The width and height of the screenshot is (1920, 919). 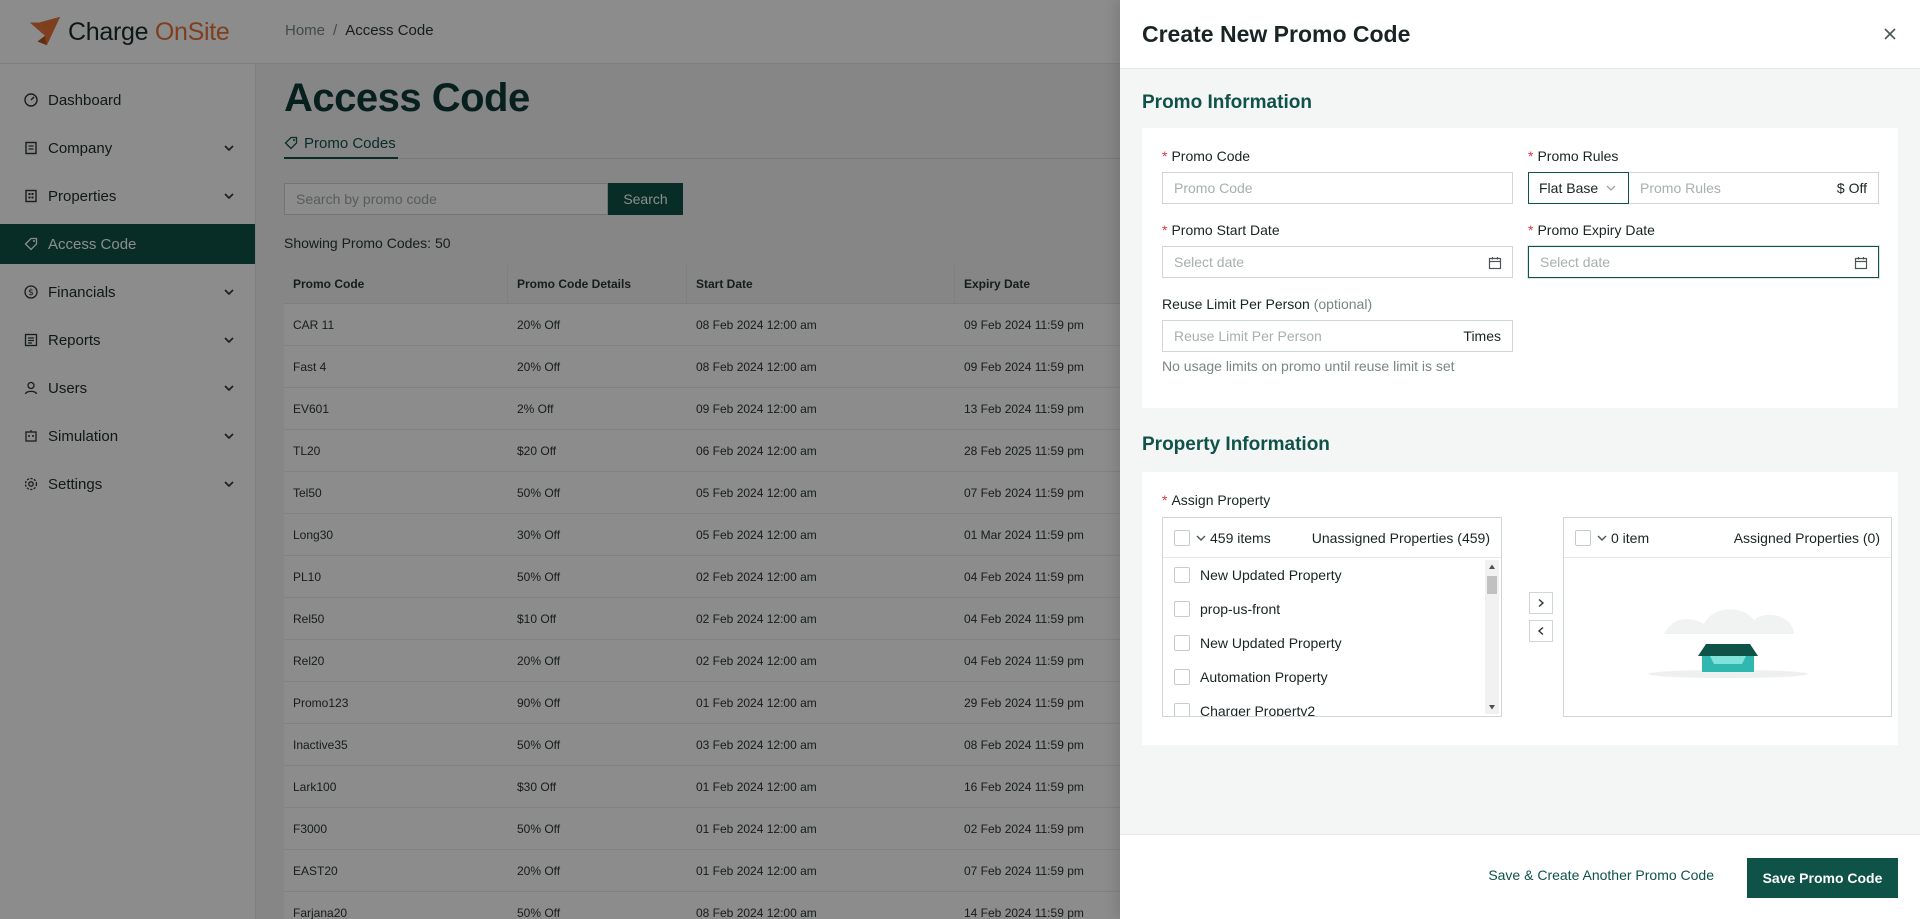 What do you see at coordinates (1332, 705) in the screenshot?
I see `list-item: Charger Property2` at bounding box center [1332, 705].